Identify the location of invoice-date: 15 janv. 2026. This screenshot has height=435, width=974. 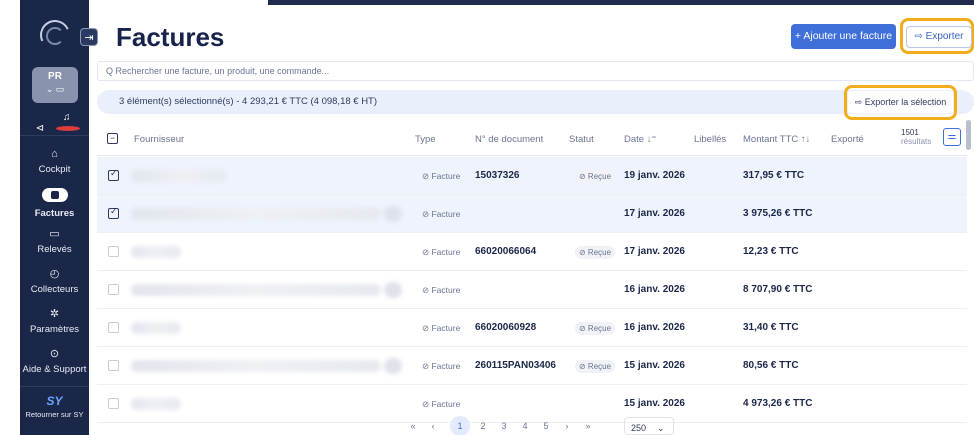
(654, 365).